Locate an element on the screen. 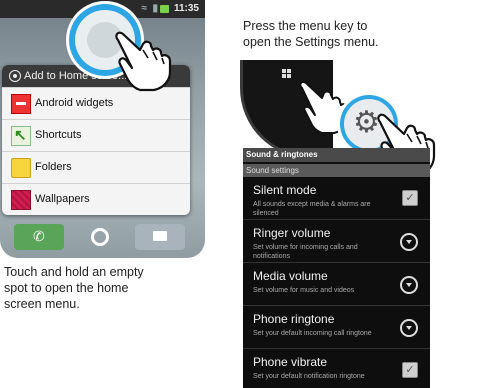  dock: ✆ is located at coordinates (102, 240).